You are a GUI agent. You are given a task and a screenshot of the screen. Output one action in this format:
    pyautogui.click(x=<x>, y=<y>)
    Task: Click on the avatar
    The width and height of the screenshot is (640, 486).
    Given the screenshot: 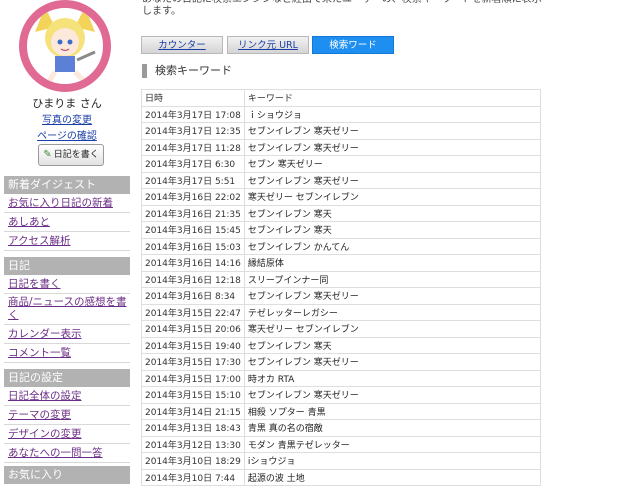 What is the action you would take?
    pyautogui.click(x=65, y=46)
    